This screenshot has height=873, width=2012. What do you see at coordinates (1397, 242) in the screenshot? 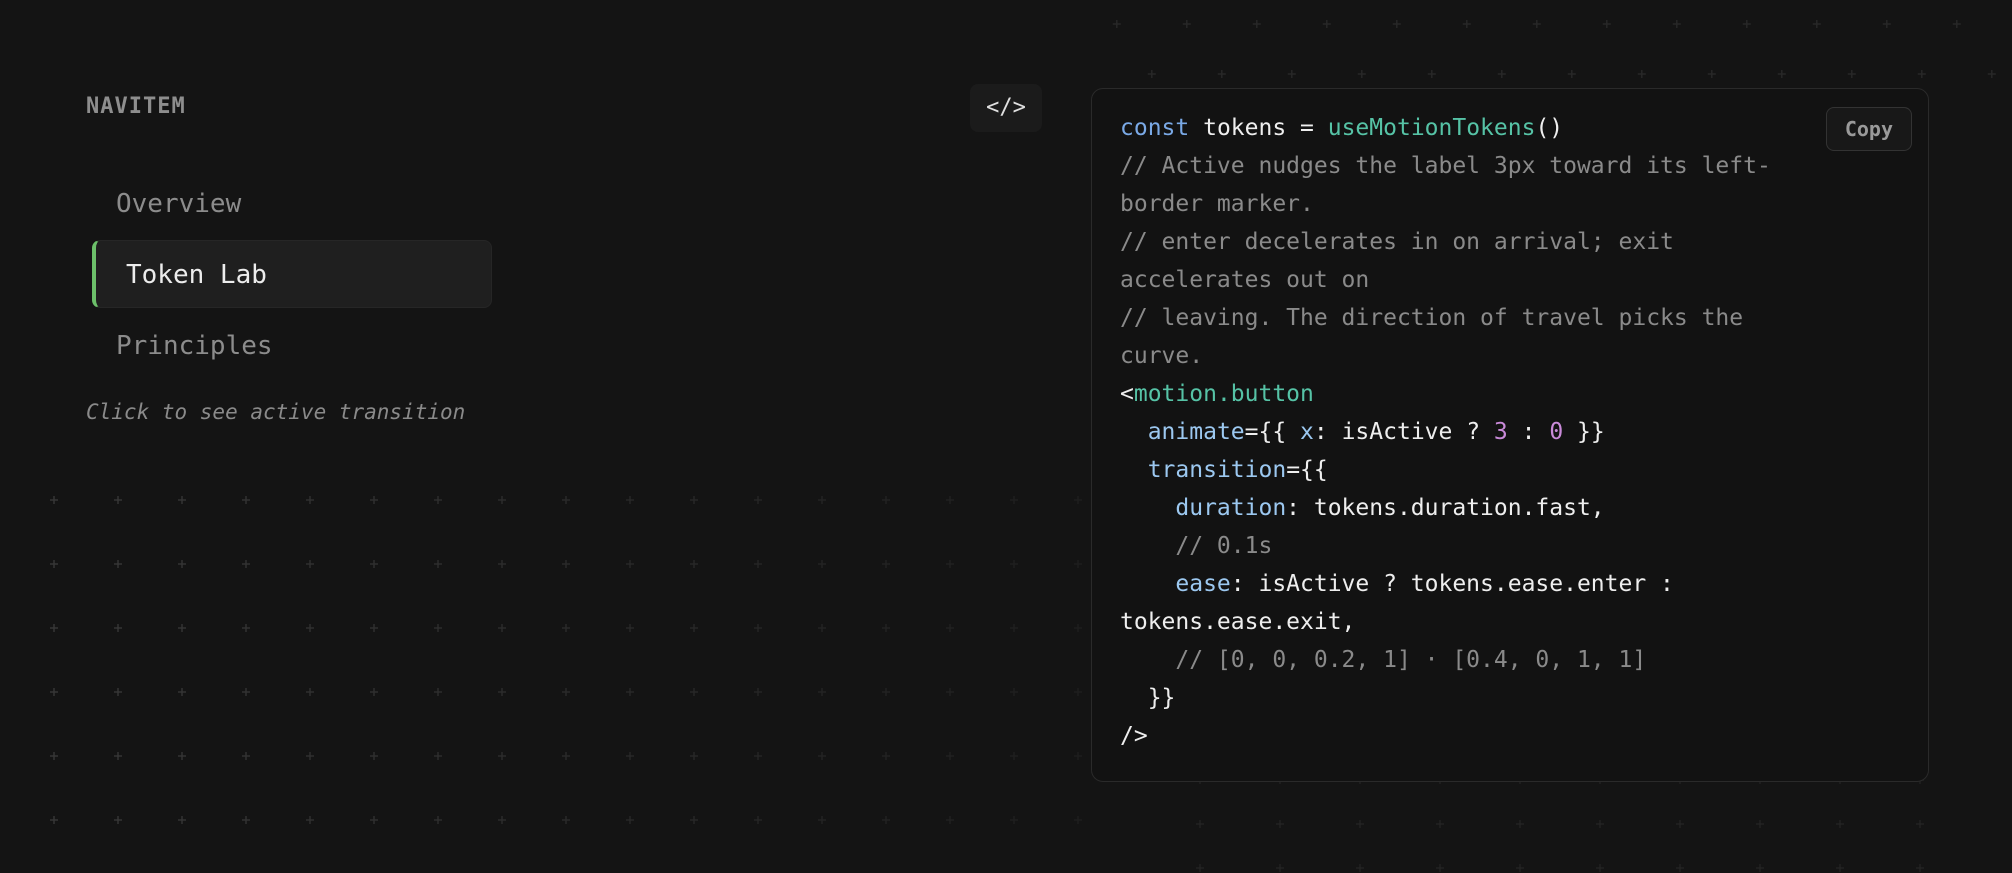
I see `code-token: // enter decelerates in on arrival; exit` at bounding box center [1397, 242].